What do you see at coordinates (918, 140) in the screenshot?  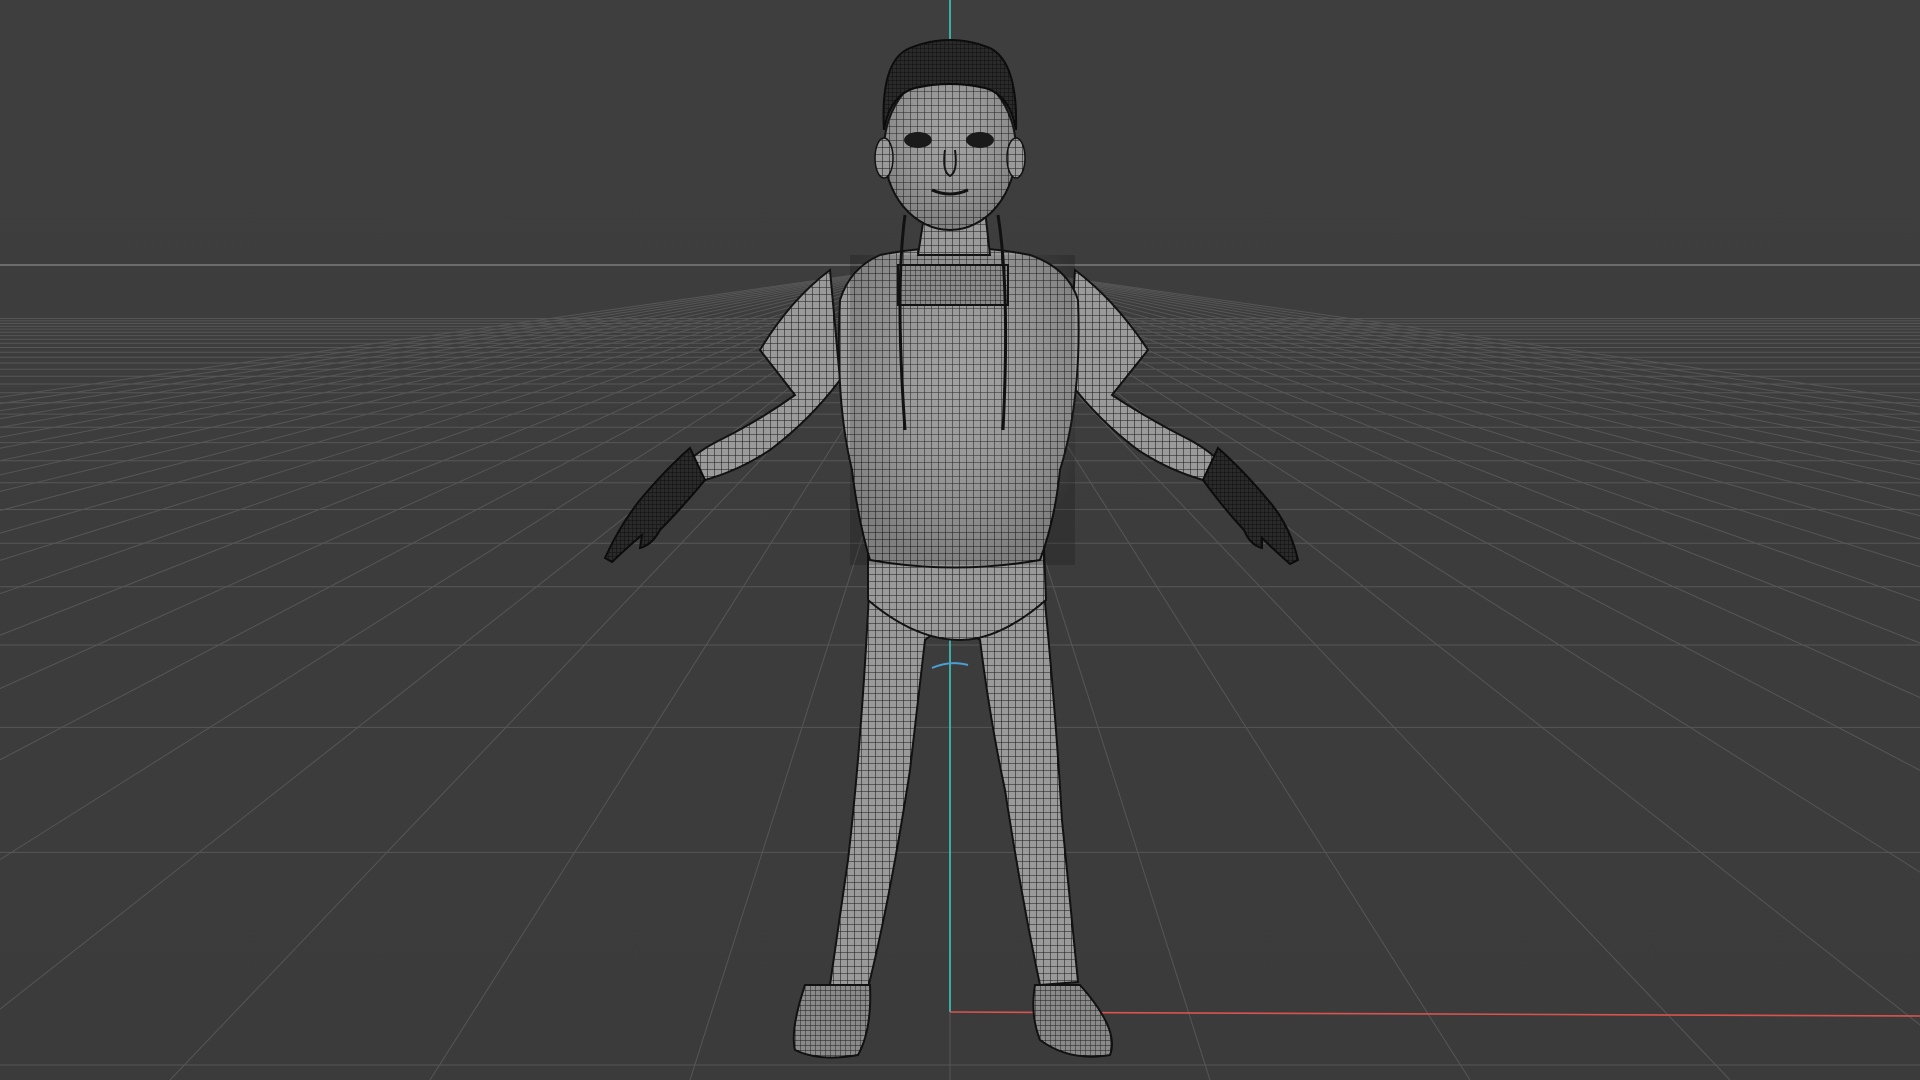 I see `left-eye` at bounding box center [918, 140].